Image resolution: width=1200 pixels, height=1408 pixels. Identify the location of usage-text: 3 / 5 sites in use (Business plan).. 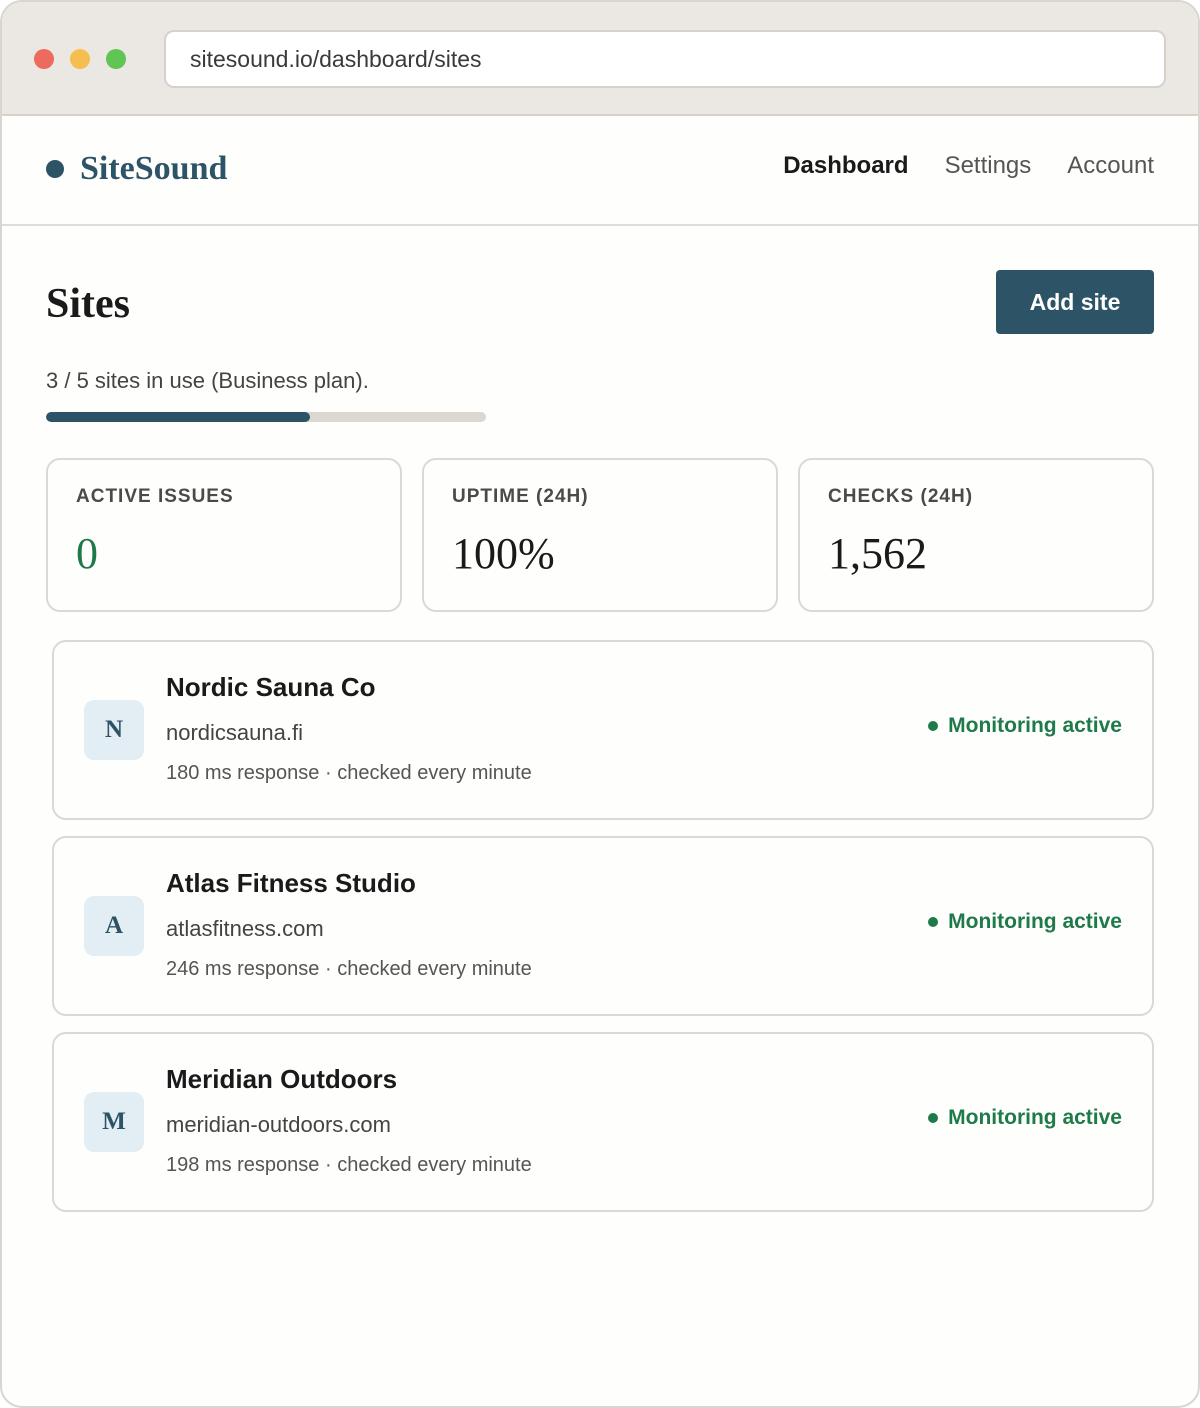
(207, 380).